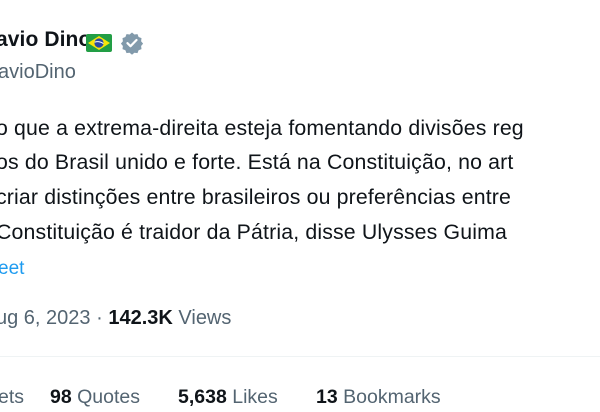 The image size is (600, 412). I want to click on author-name: avio Dino, so click(45, 40).